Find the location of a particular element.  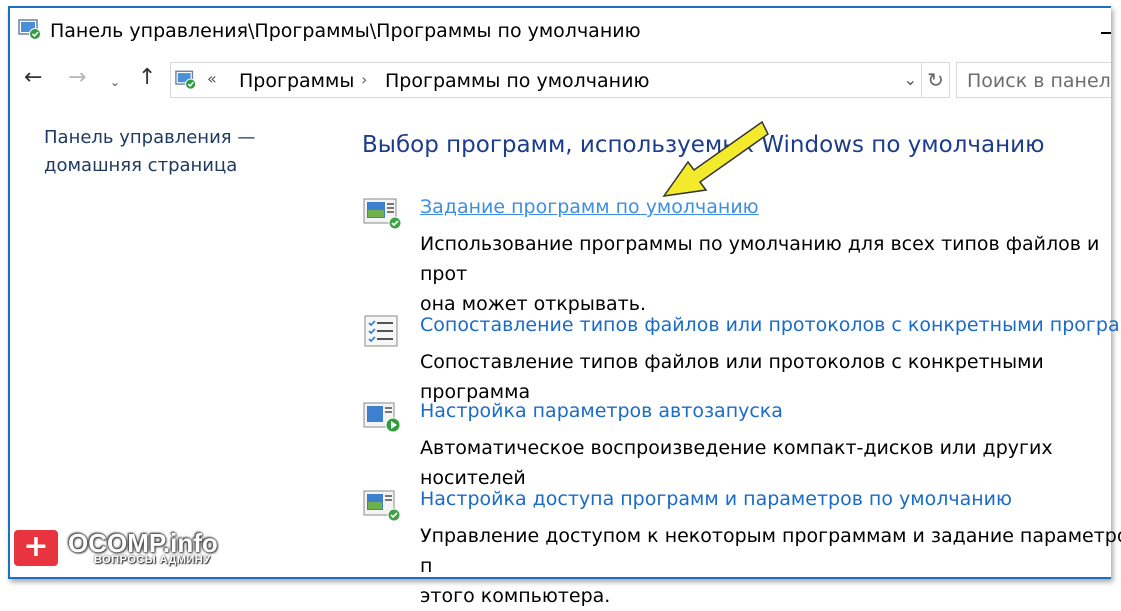

recent-locations-button: ⌄ is located at coordinates (115, 82).